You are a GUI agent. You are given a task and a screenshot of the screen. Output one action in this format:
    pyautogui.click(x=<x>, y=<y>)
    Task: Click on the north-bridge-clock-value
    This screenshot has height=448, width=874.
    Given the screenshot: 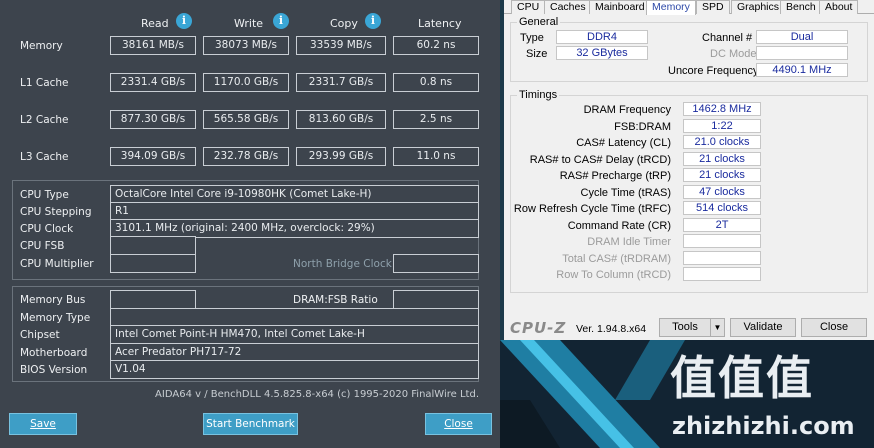 What is the action you would take?
    pyautogui.click(x=436, y=263)
    